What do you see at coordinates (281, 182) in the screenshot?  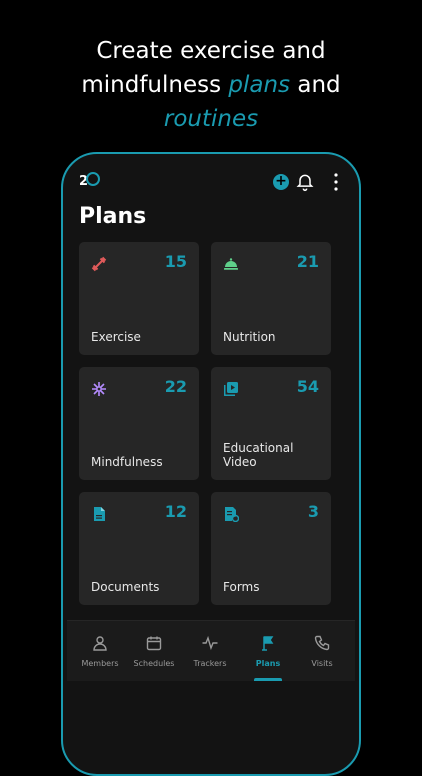 I see `add-button: +` at bounding box center [281, 182].